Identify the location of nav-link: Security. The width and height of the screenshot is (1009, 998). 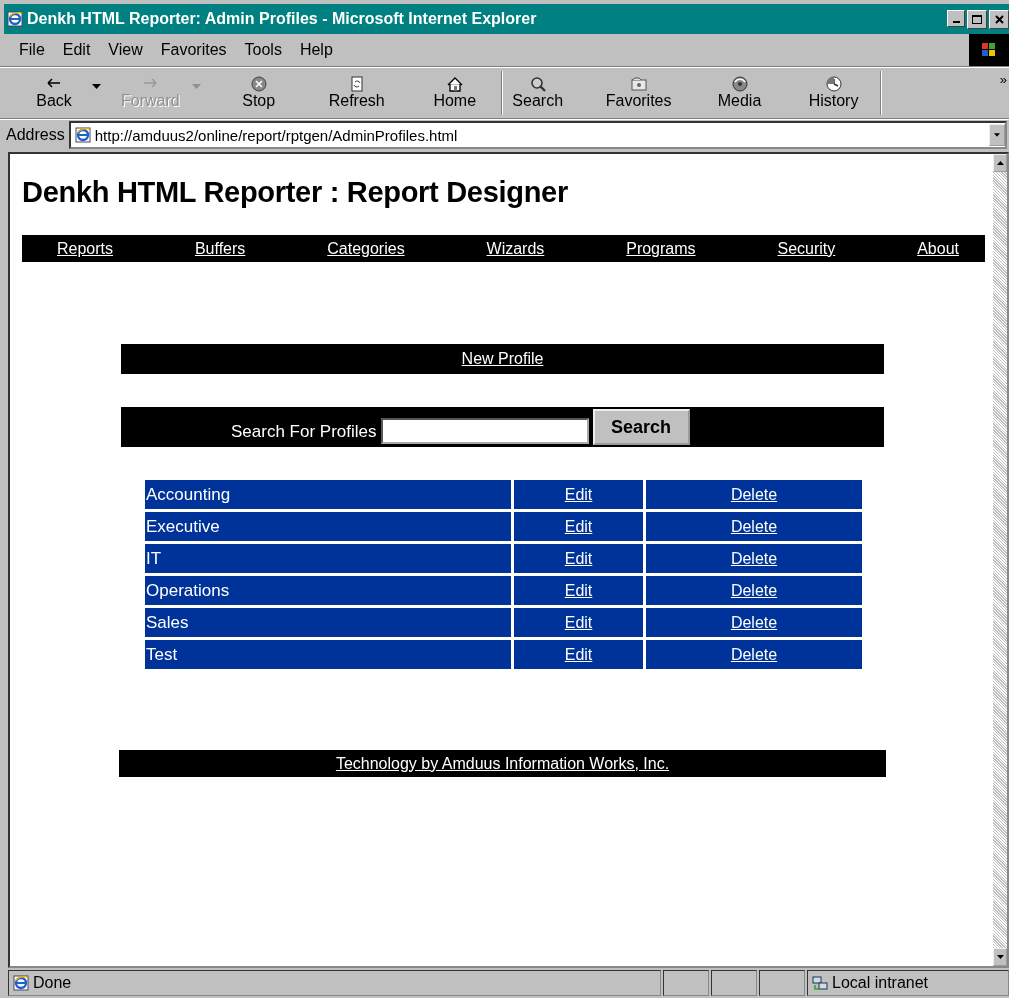
(806, 248).